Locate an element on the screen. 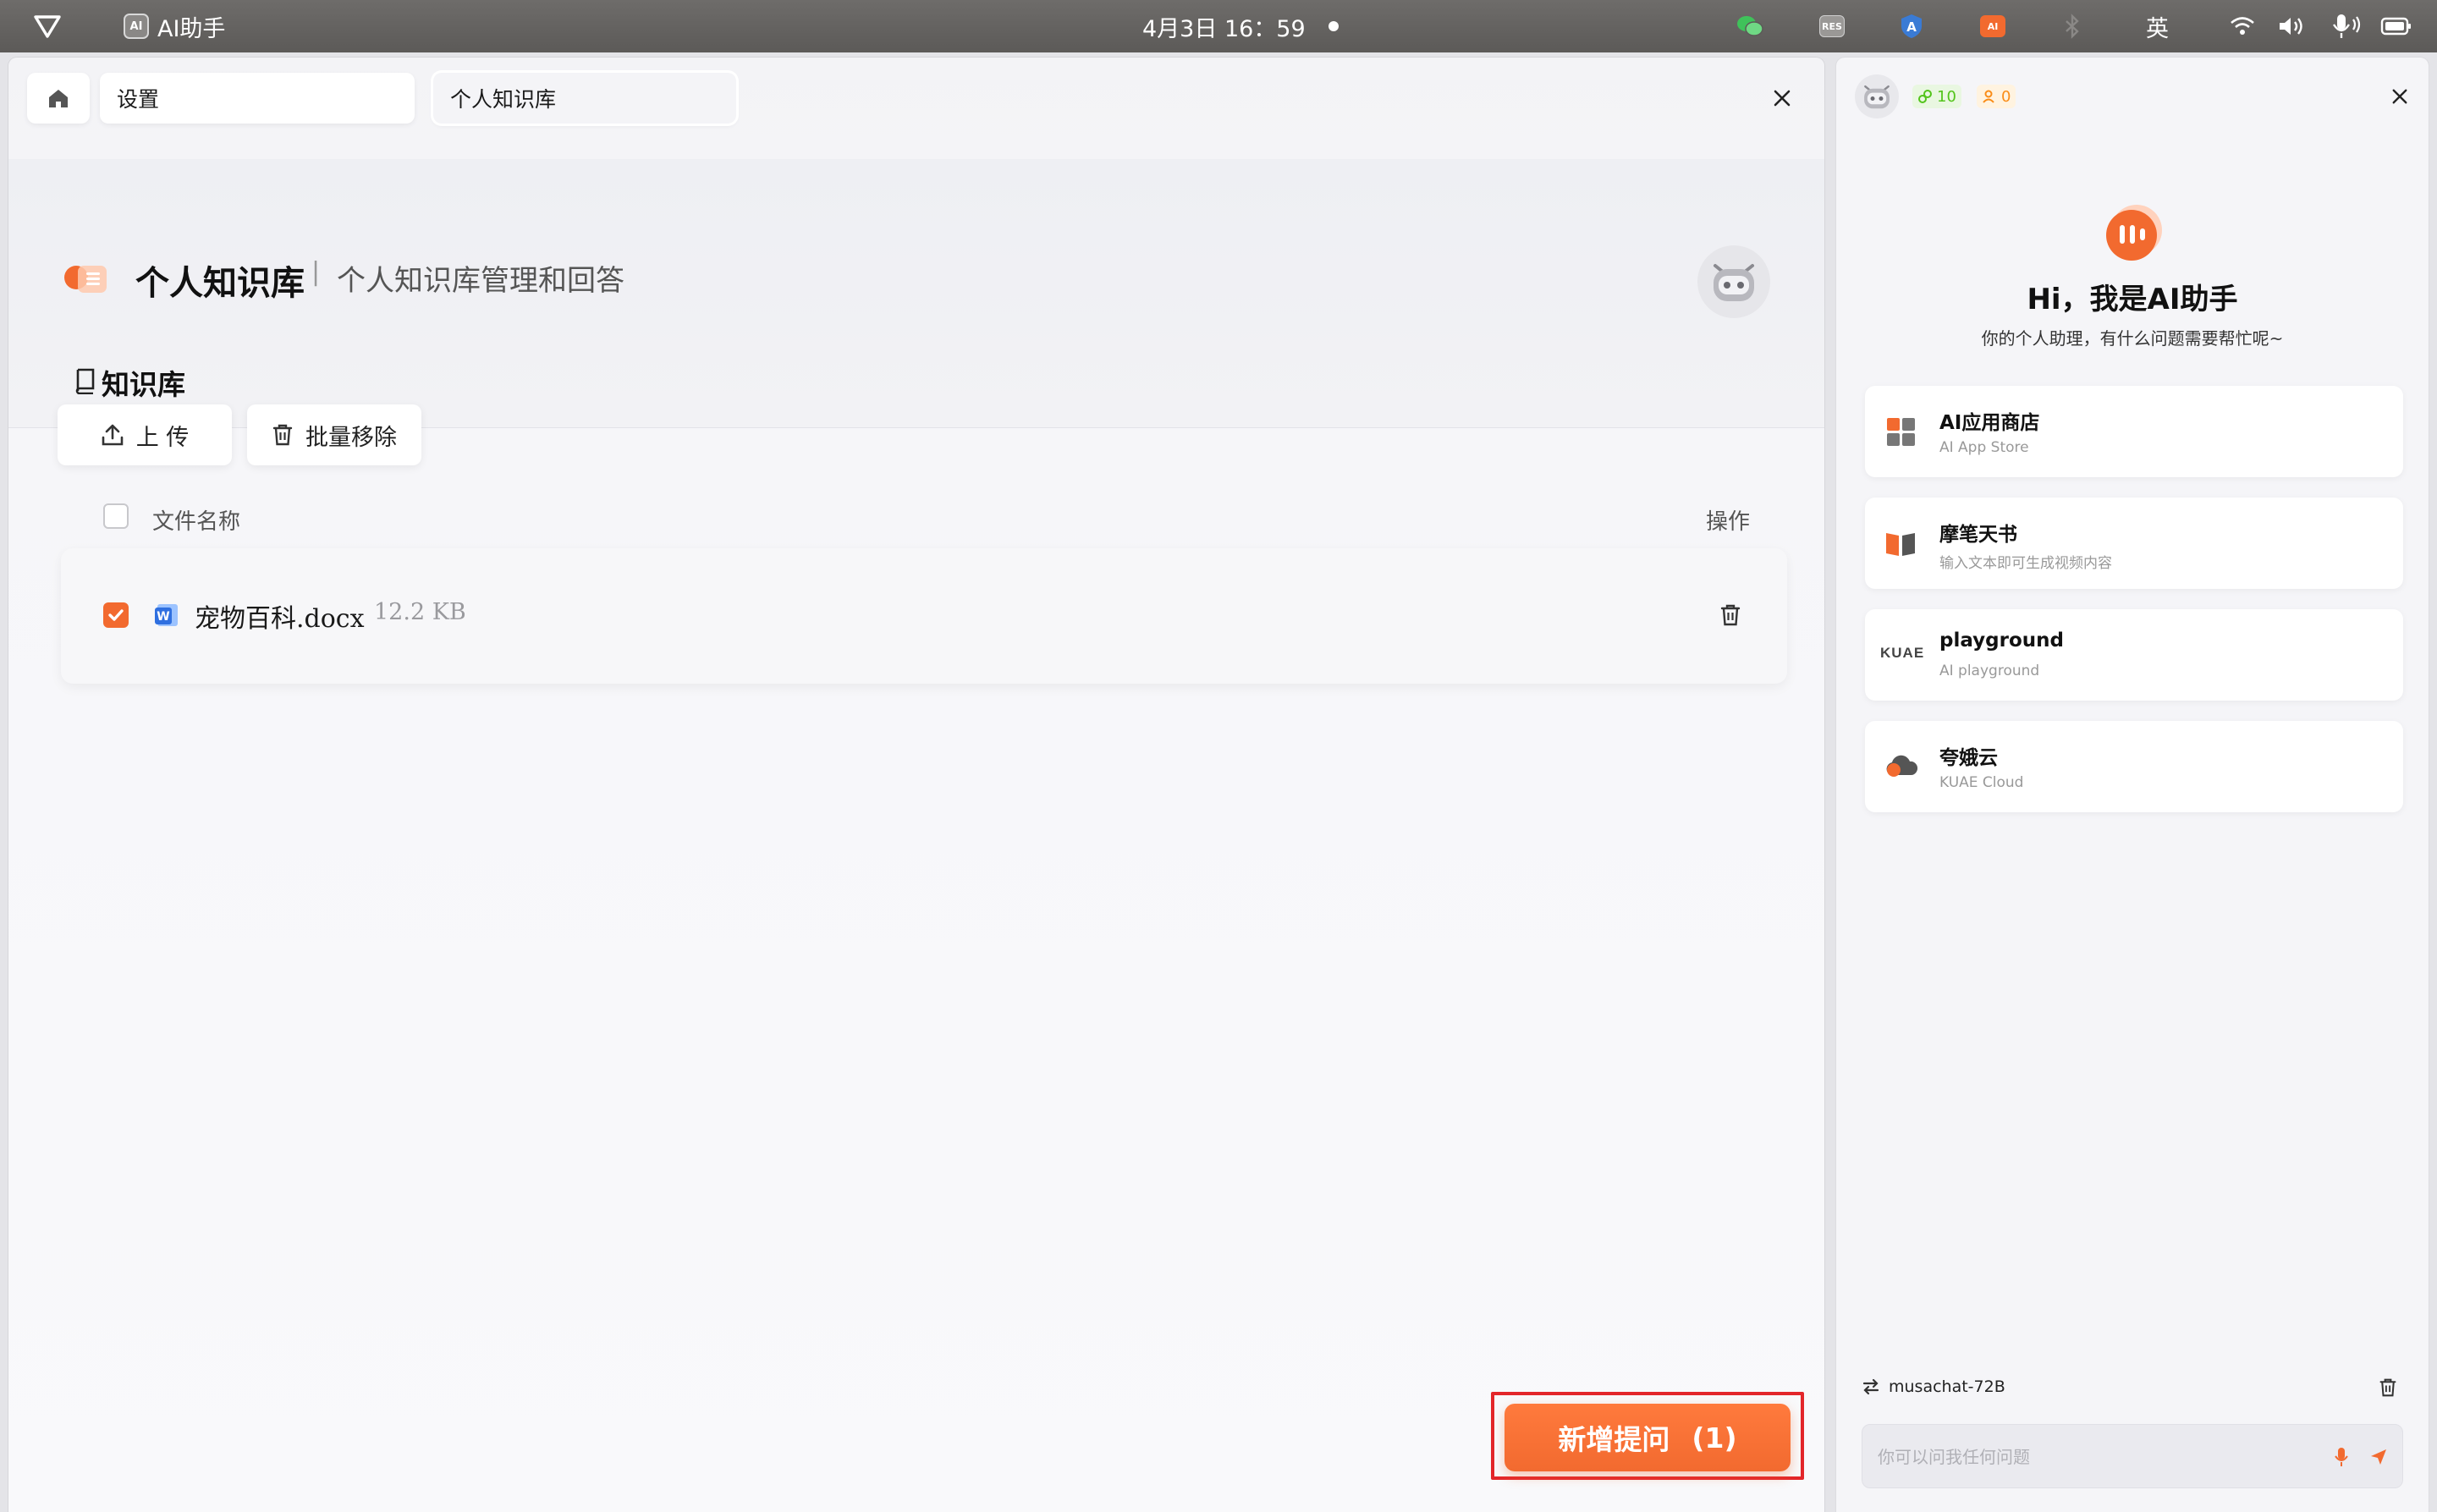 Image resolution: width=2437 pixels, height=1512 pixels. card-subtitle: 输入文本即可生成视频内容 is located at coordinates (2026, 564).